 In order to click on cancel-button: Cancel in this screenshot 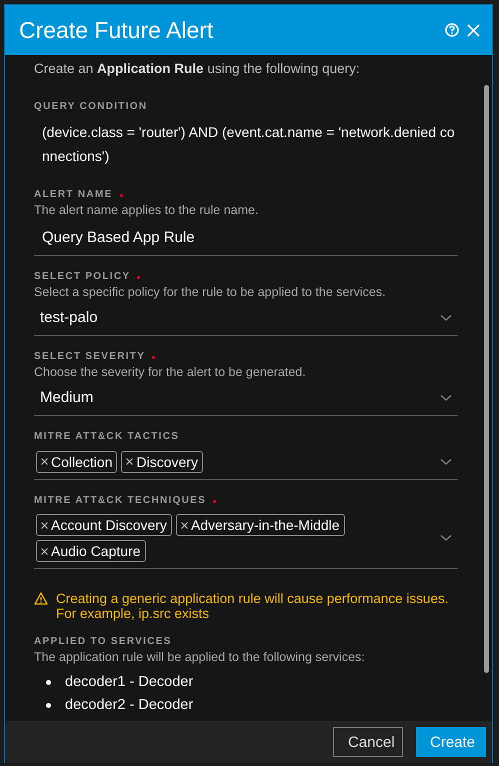, I will do `click(368, 742)`.